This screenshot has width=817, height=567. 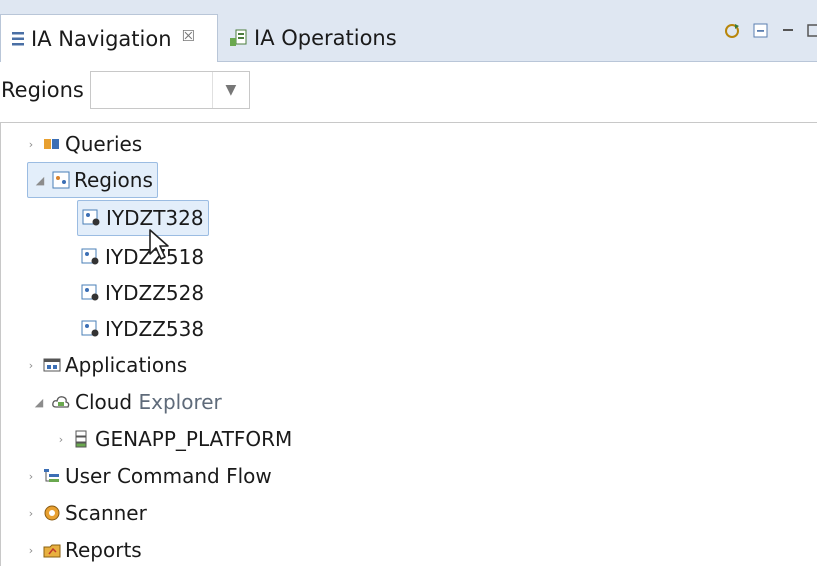 What do you see at coordinates (180, 402) in the screenshot?
I see `tree-label-explorer: Explorer` at bounding box center [180, 402].